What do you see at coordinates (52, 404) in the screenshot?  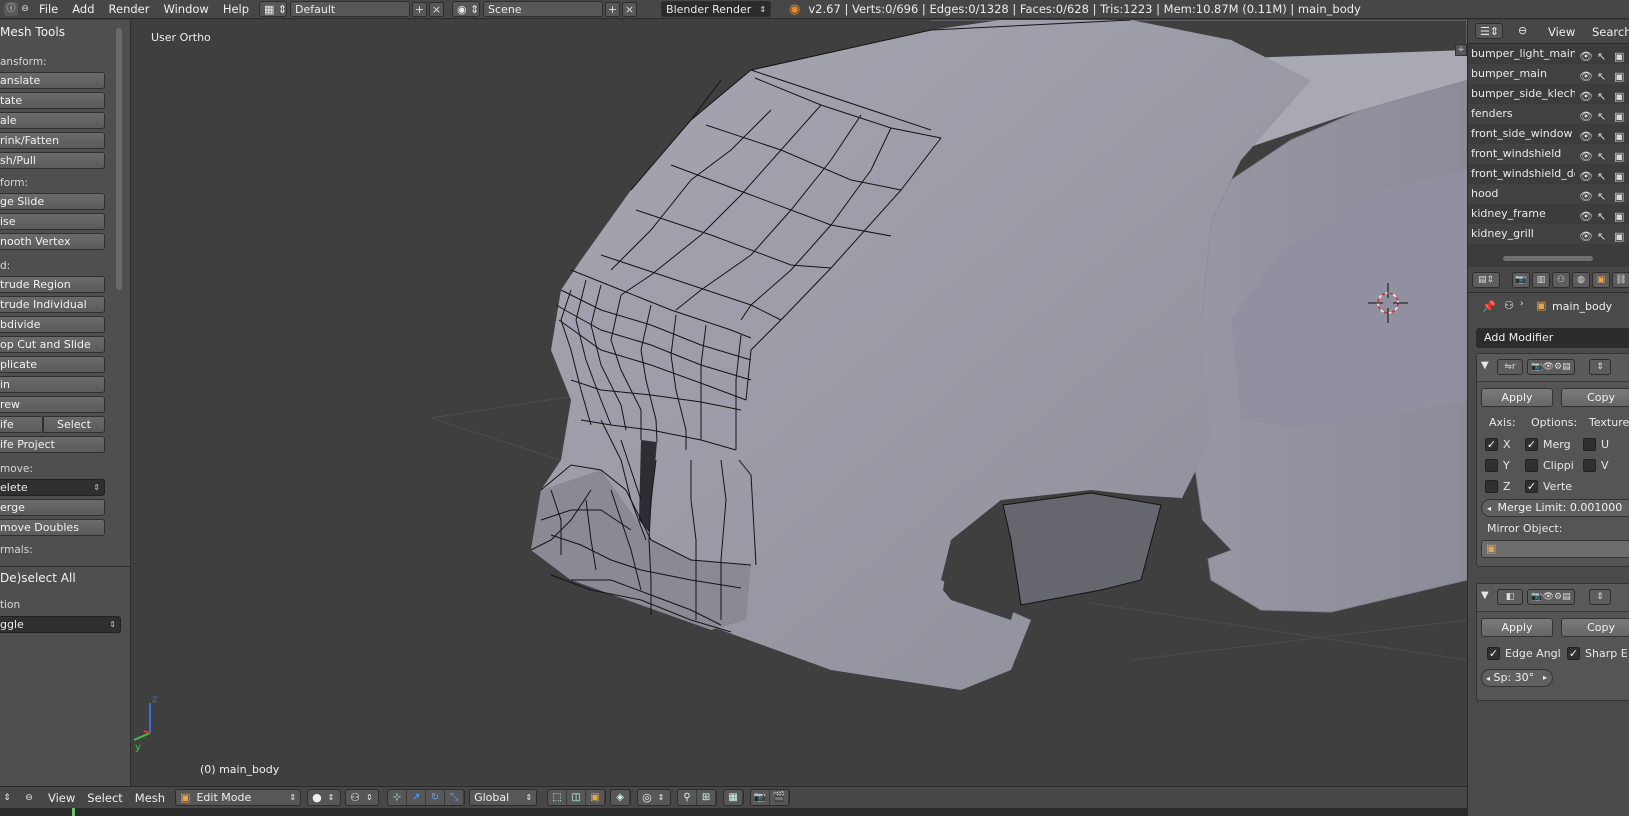 I see `screw-button: rew` at bounding box center [52, 404].